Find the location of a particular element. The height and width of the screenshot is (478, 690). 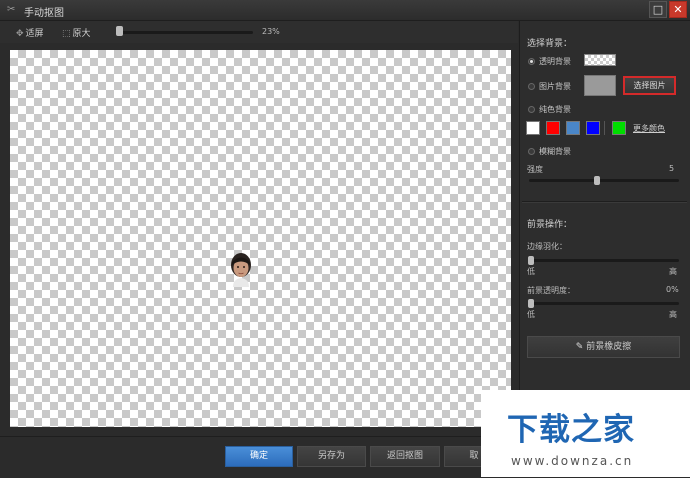

feather-label: 边缘羽化： is located at coordinates (547, 246).